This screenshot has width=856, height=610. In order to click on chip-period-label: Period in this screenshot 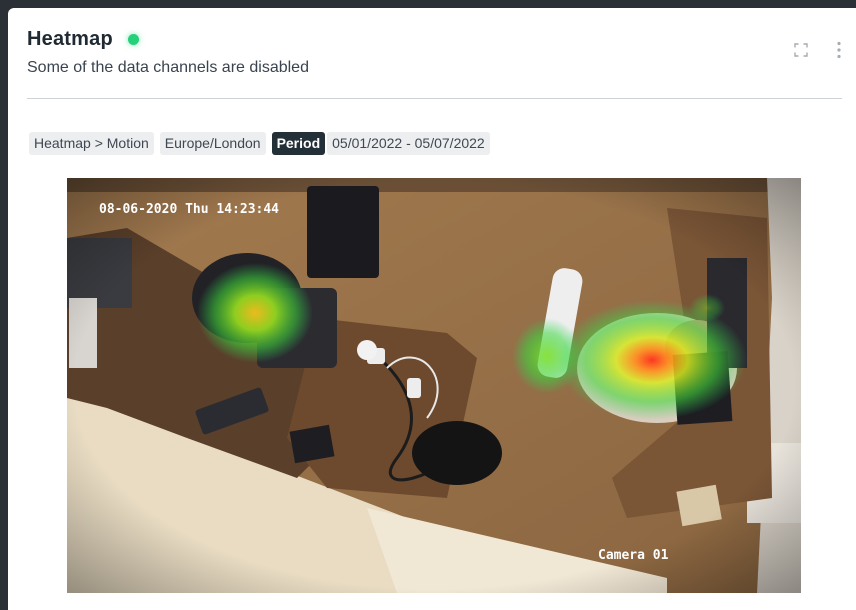, I will do `click(298, 143)`.